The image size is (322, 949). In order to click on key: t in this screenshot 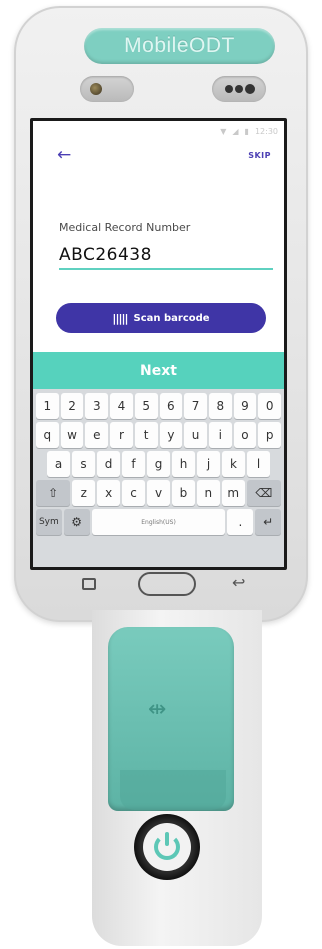, I will do `click(146, 435)`.